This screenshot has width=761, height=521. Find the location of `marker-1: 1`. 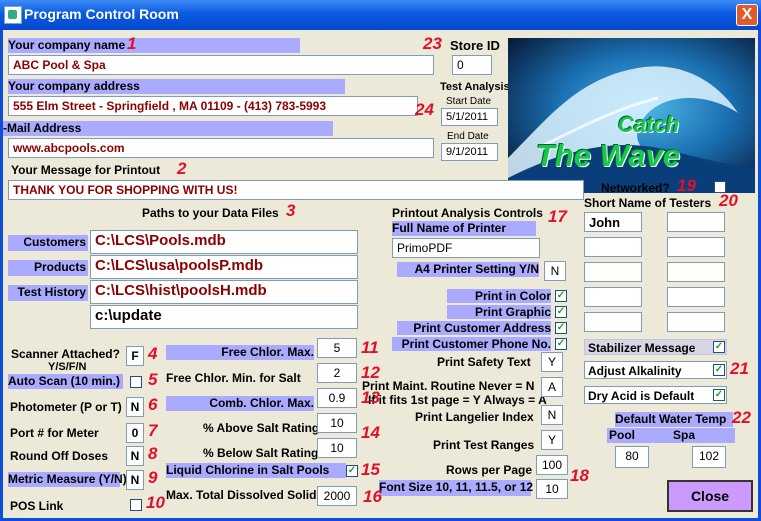

marker-1: 1 is located at coordinates (132, 43).